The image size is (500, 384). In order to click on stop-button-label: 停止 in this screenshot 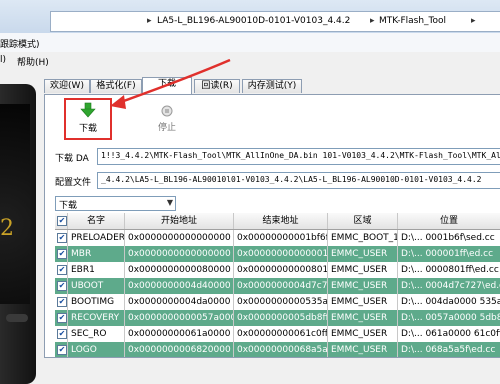, I will do `click(166, 128)`.